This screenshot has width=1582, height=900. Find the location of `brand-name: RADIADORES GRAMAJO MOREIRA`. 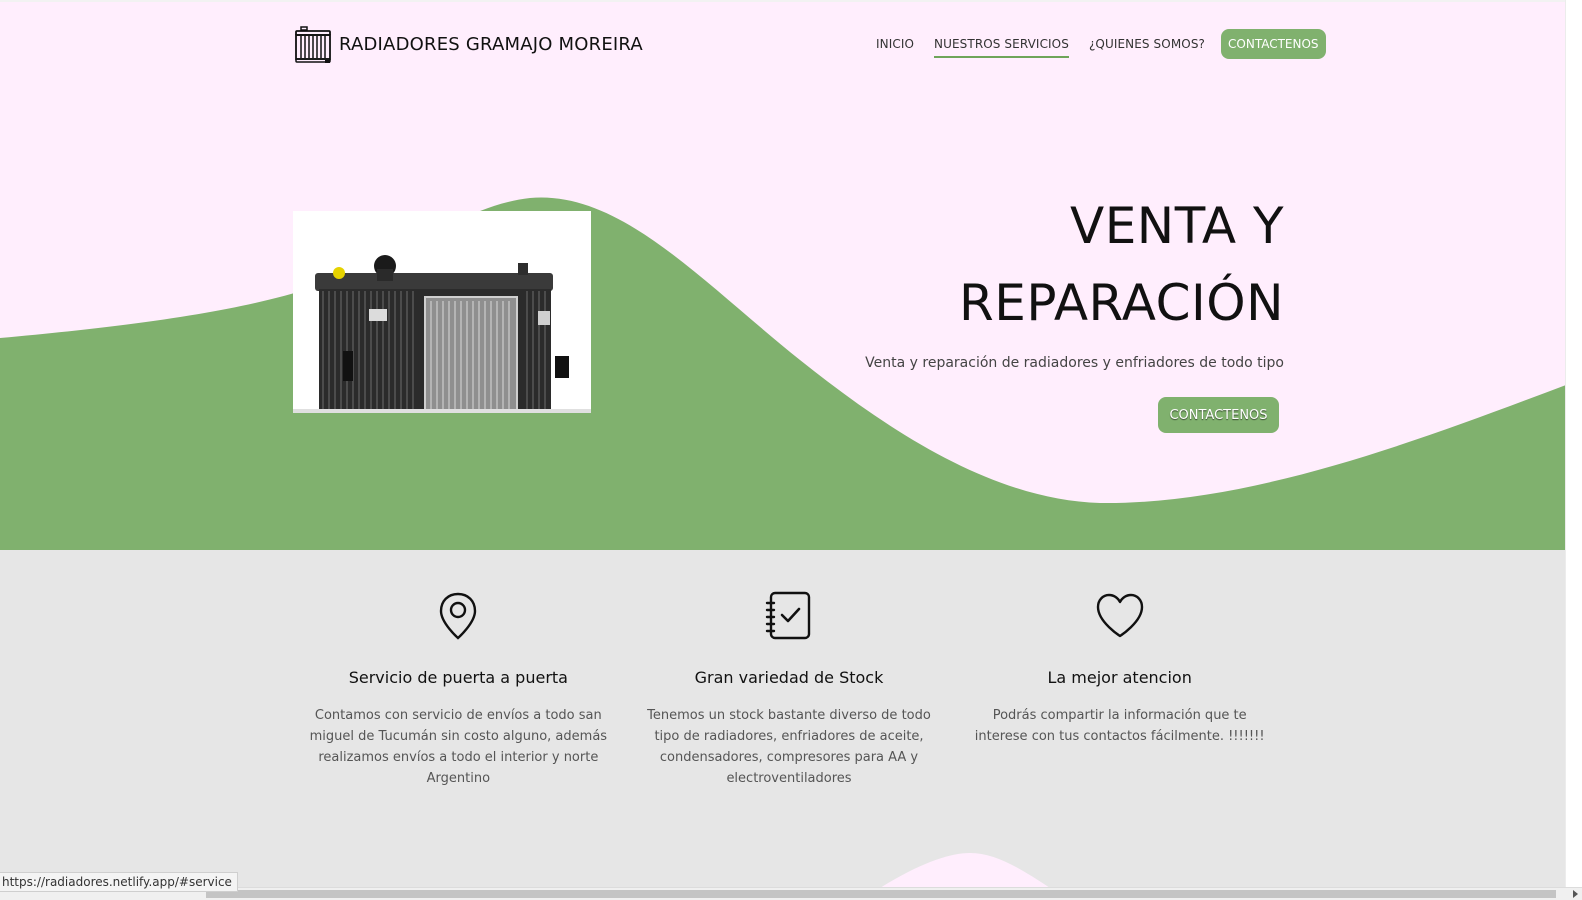

brand-name: RADIADORES GRAMAJO MOREIRA is located at coordinates (491, 44).